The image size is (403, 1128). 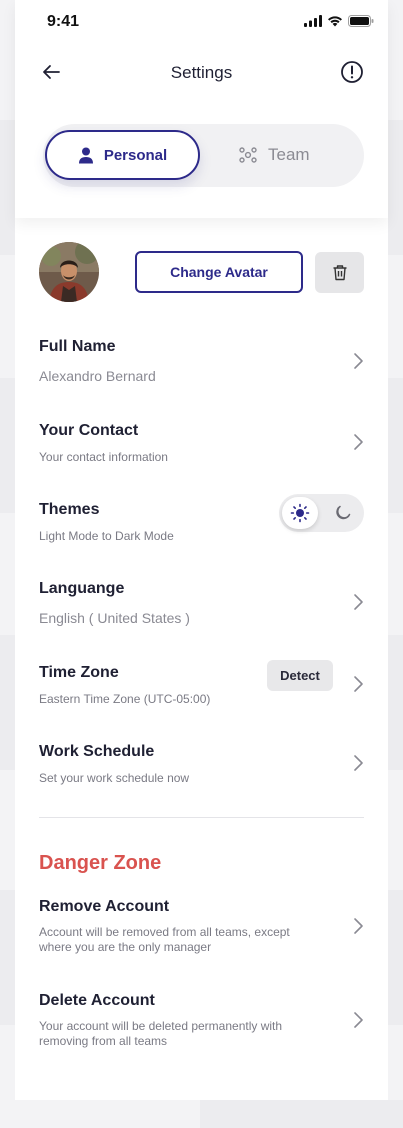 I want to click on setting-title: Work Schedule, so click(x=97, y=751).